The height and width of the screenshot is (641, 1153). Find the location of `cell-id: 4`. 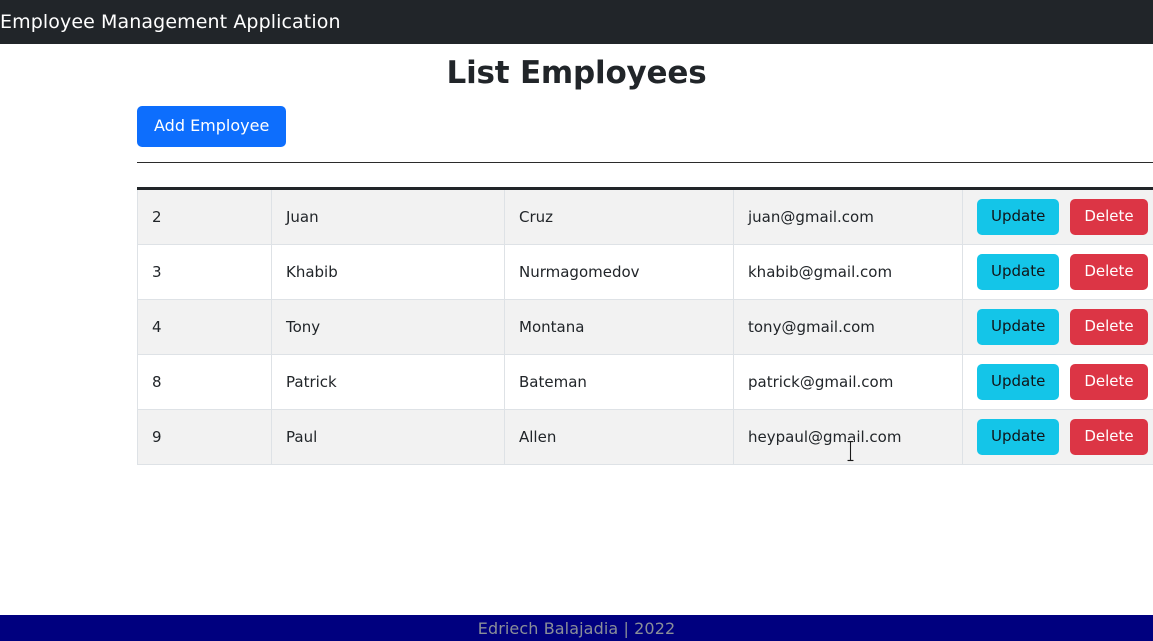

cell-id: 4 is located at coordinates (204, 327).